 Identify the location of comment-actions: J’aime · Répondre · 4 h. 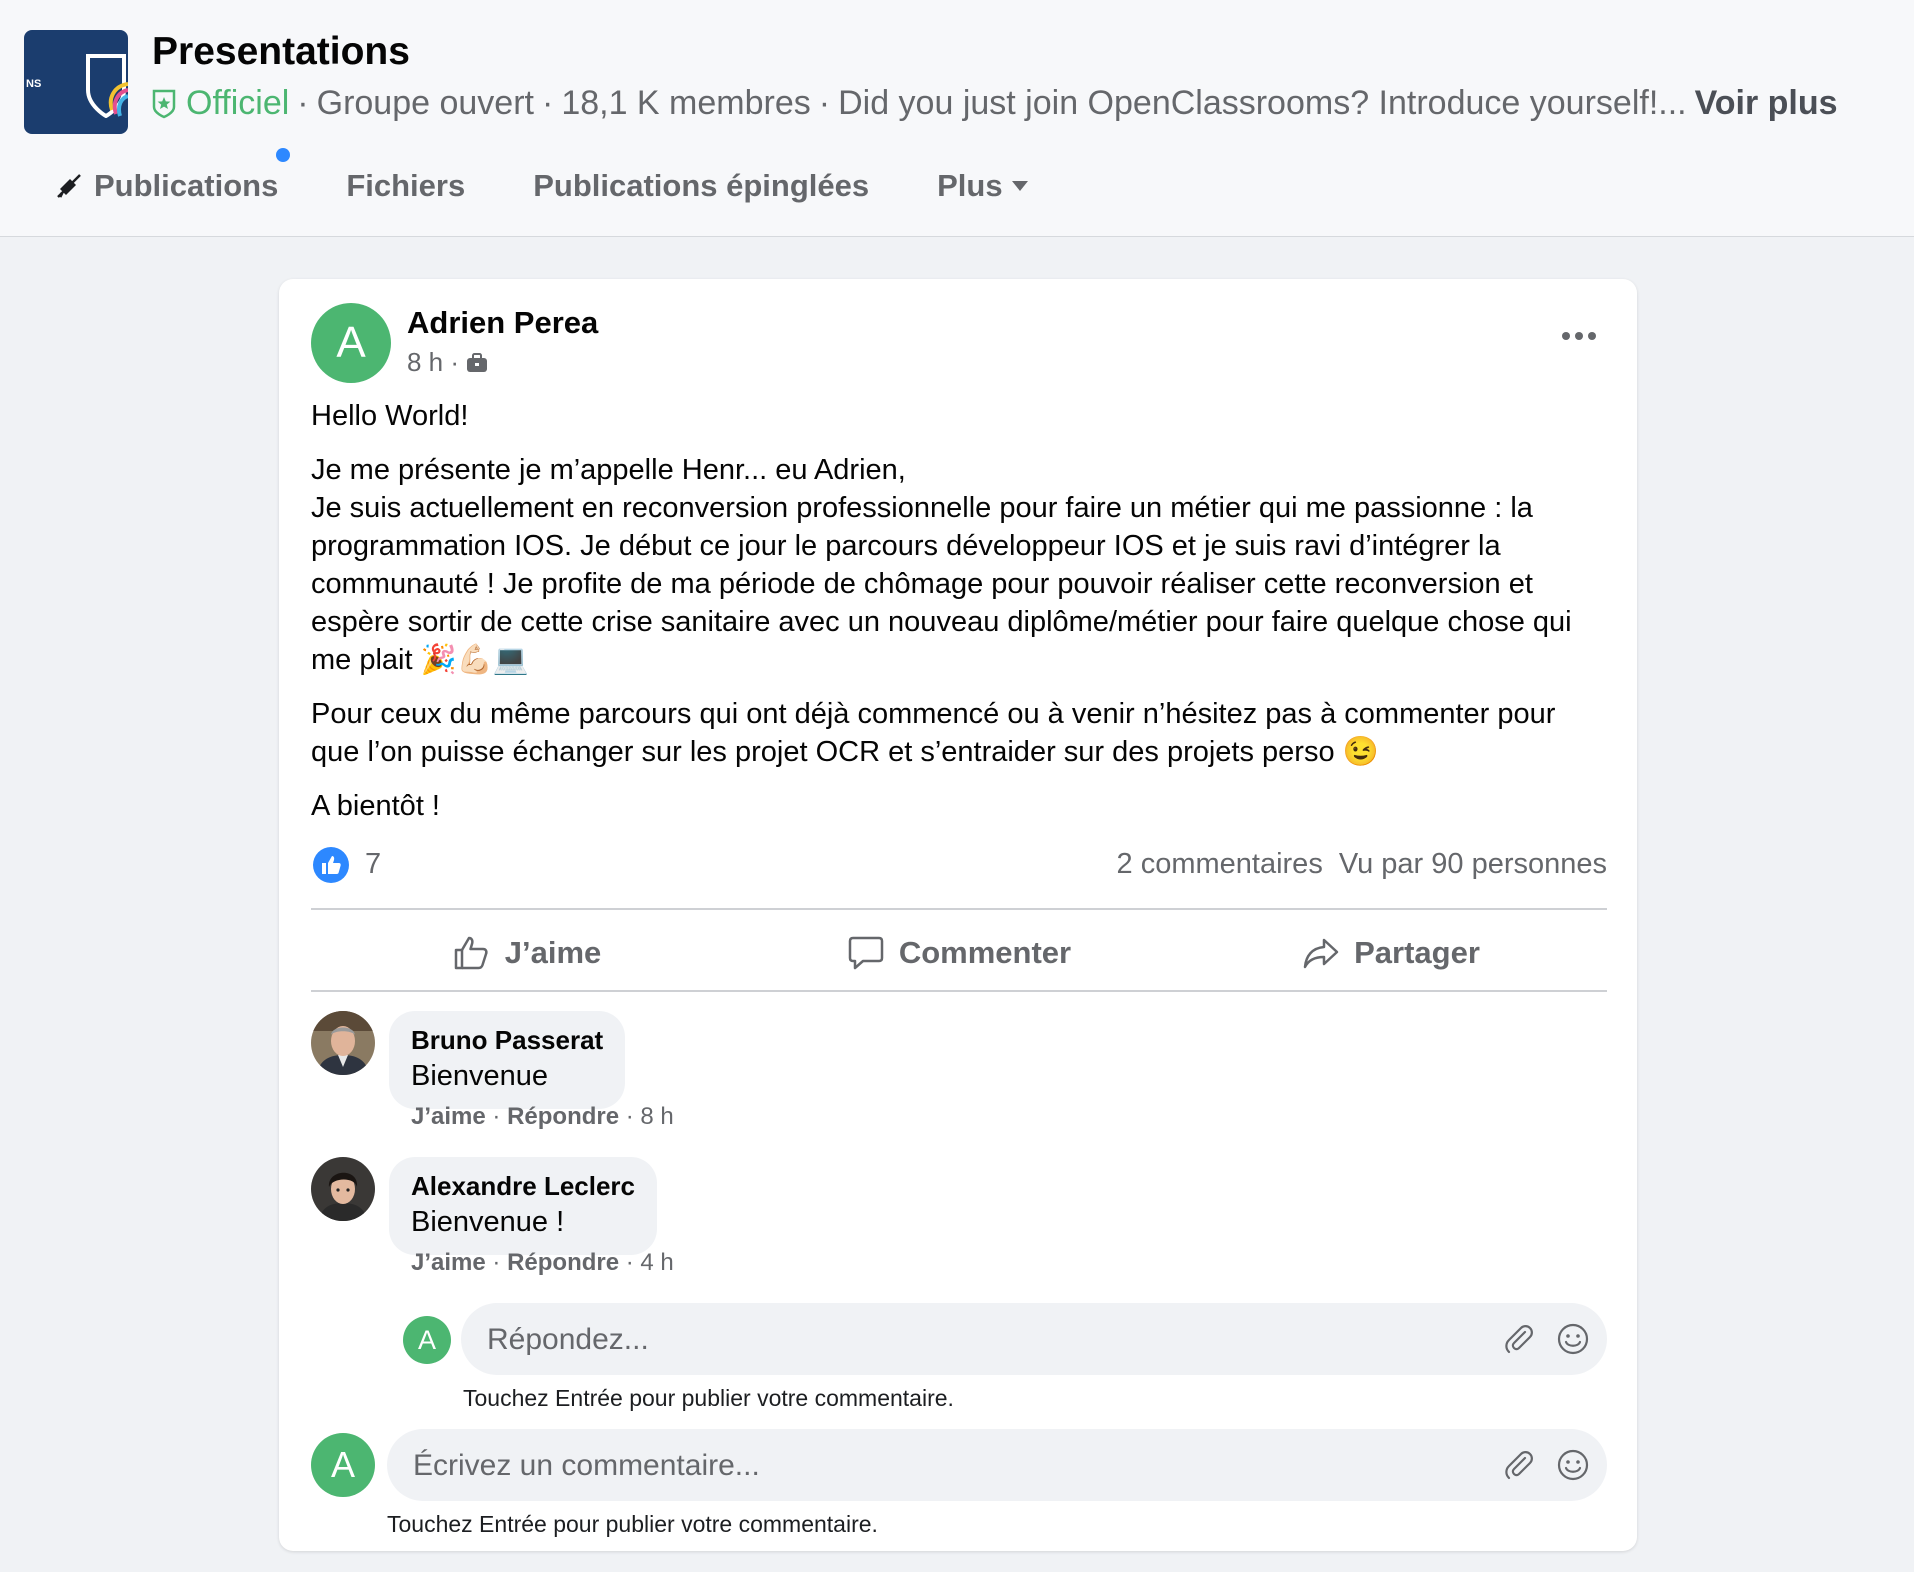
(542, 1262).